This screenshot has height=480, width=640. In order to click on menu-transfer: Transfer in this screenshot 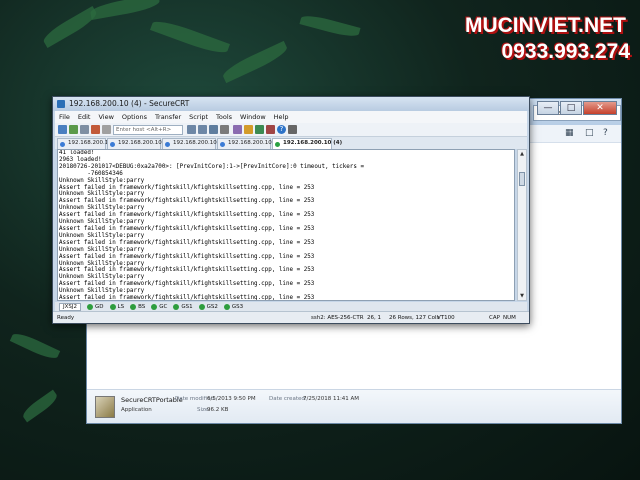, I will do `click(168, 117)`.